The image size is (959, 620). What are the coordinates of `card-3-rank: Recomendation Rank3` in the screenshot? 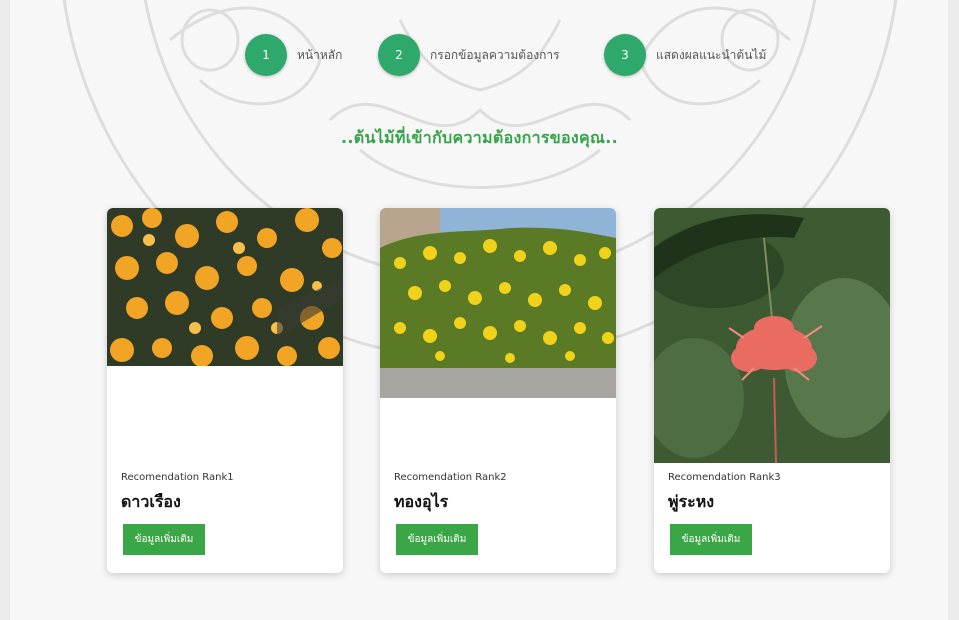 It's located at (724, 477).